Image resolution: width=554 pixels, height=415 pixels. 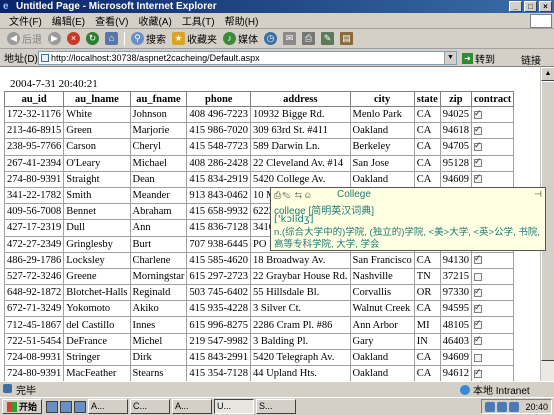 I want to click on page-icon, so click(x=45, y=58).